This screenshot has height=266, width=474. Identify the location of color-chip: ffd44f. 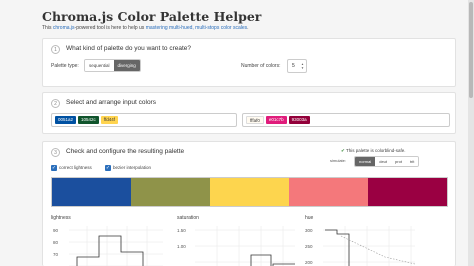
(109, 120).